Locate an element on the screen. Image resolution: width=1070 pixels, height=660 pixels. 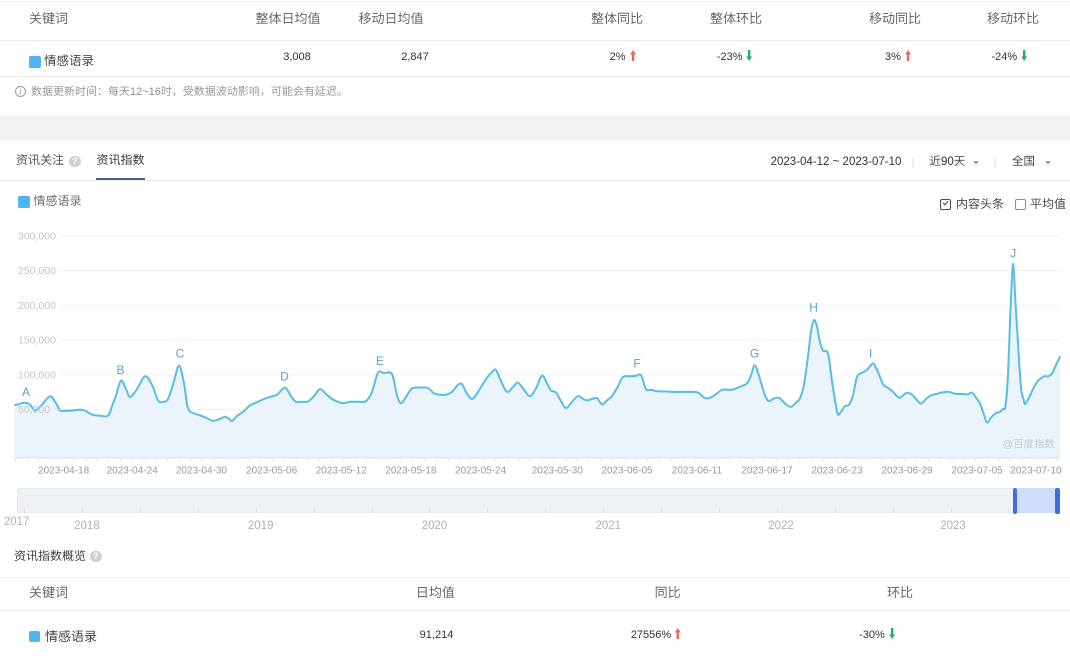
svg-text: 2023-05-24 is located at coordinates (481, 471).